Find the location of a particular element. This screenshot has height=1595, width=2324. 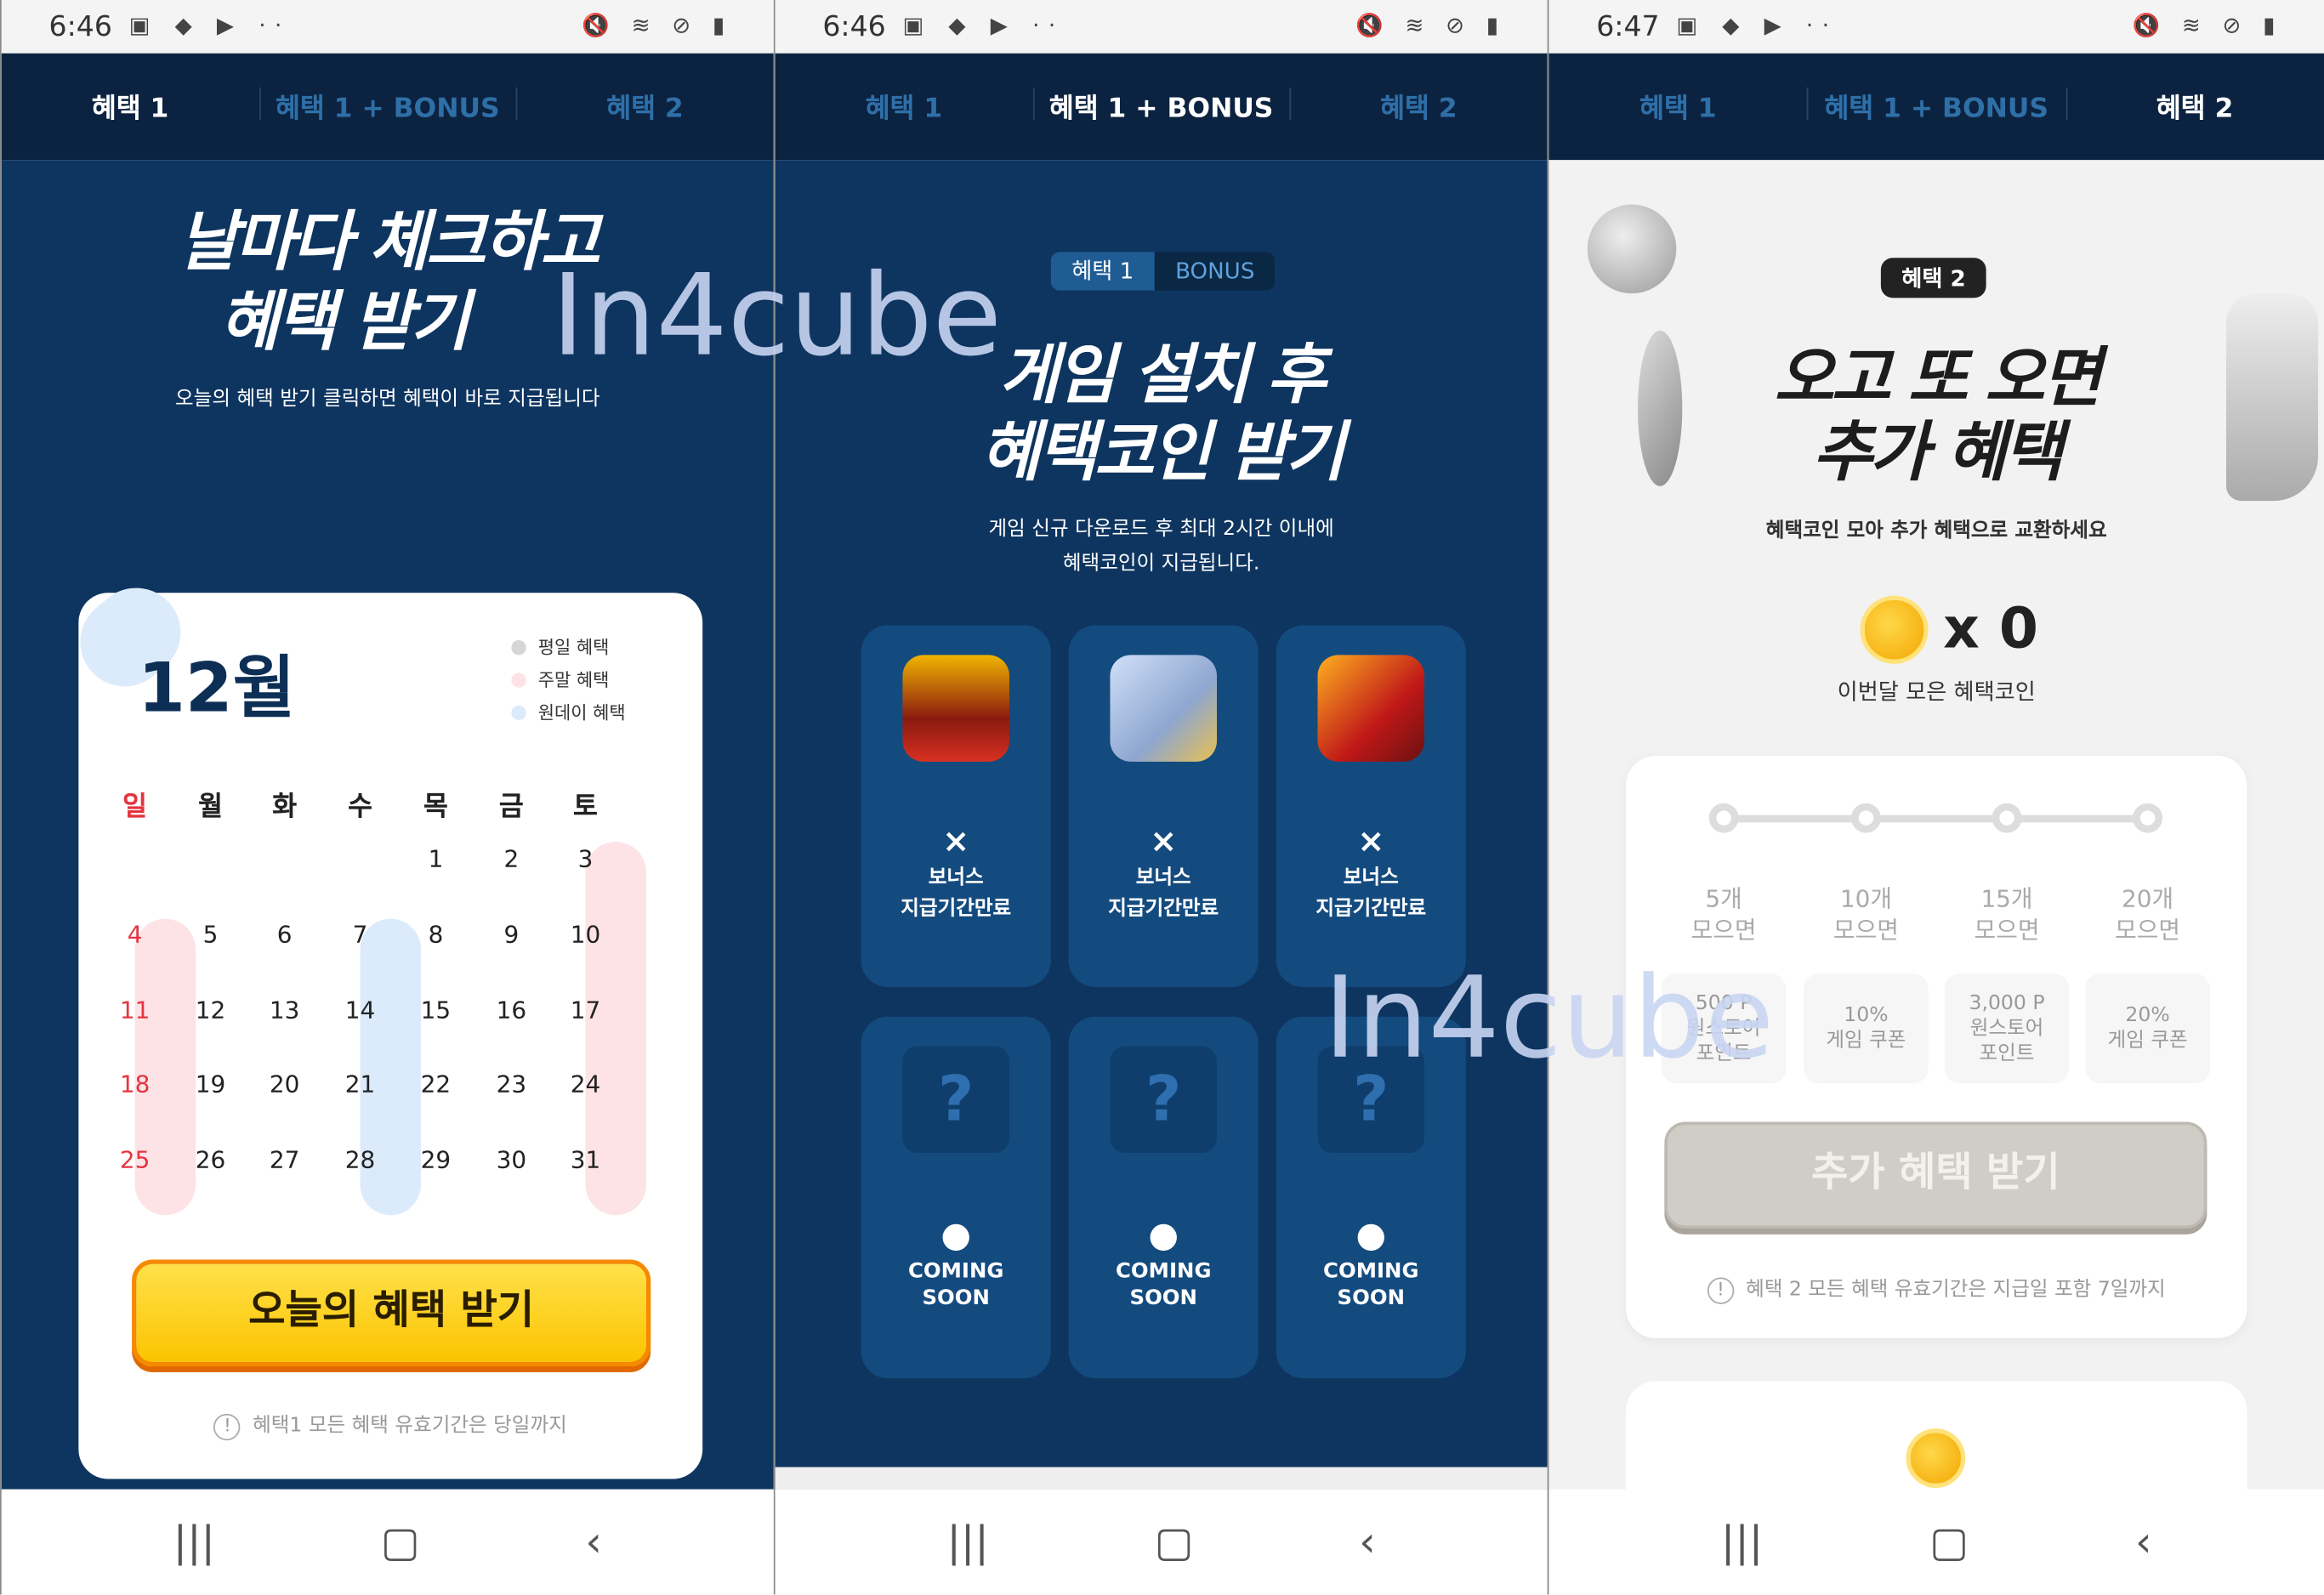

reward-text: 10% is located at coordinates (1866, 1015).